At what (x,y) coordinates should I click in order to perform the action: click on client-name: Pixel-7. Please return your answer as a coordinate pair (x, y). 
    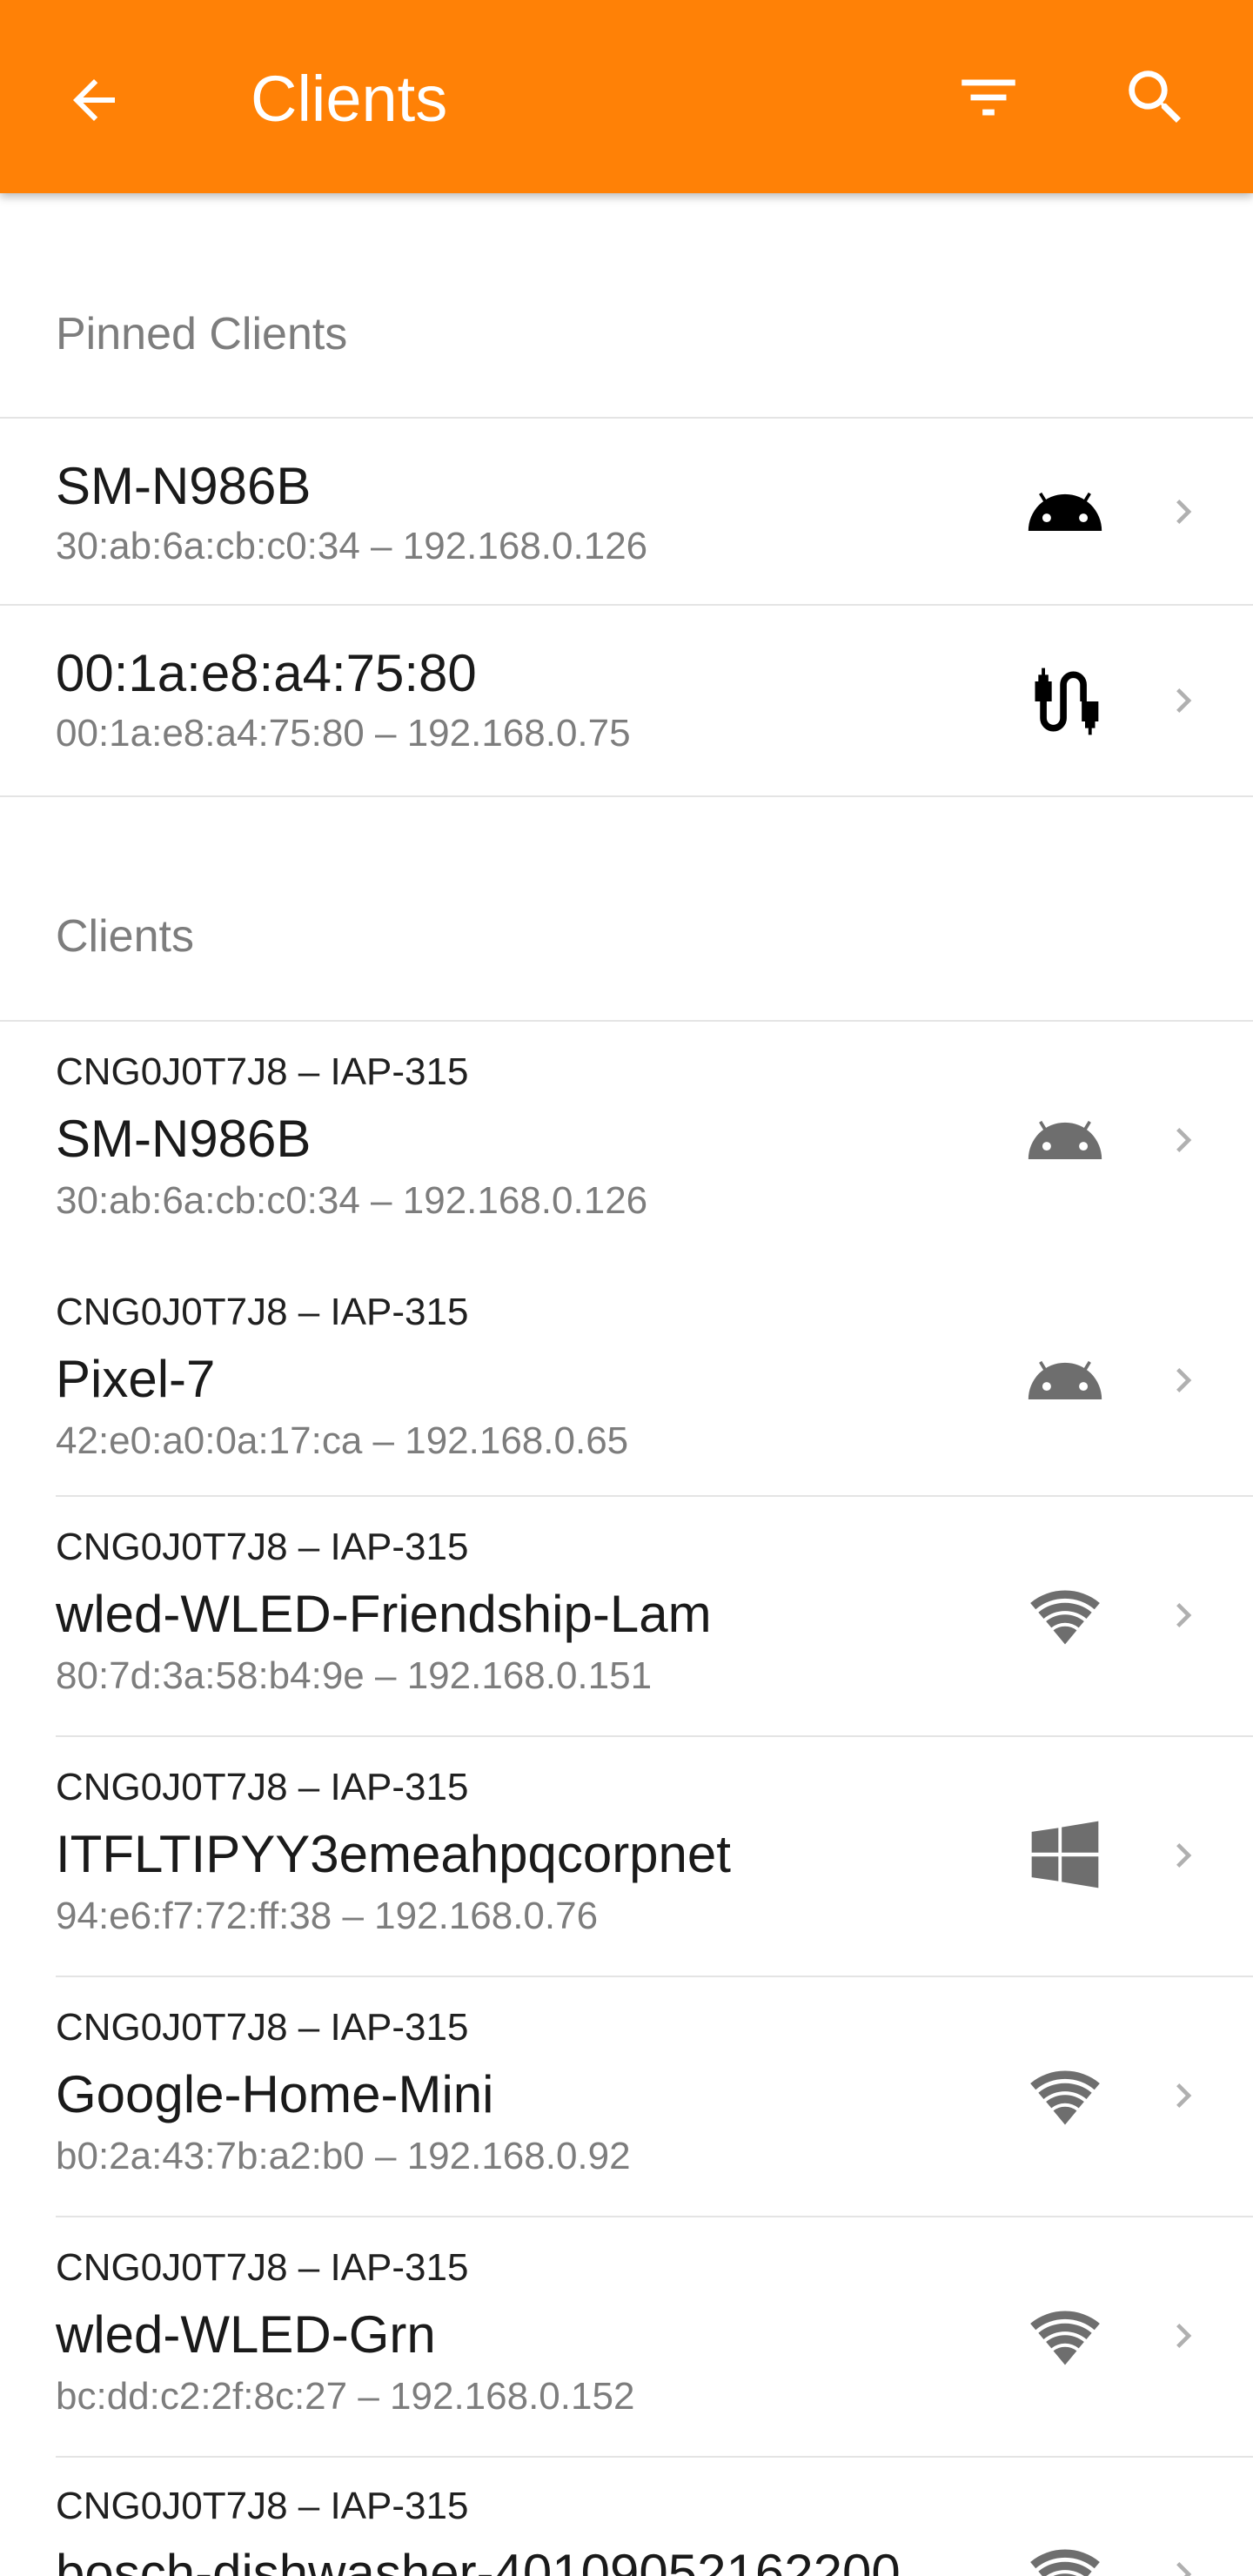
    Looking at the image, I should click on (136, 1379).